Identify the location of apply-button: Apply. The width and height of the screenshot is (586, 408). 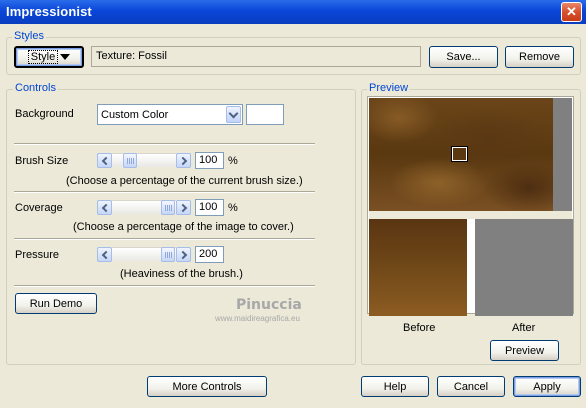
(547, 386).